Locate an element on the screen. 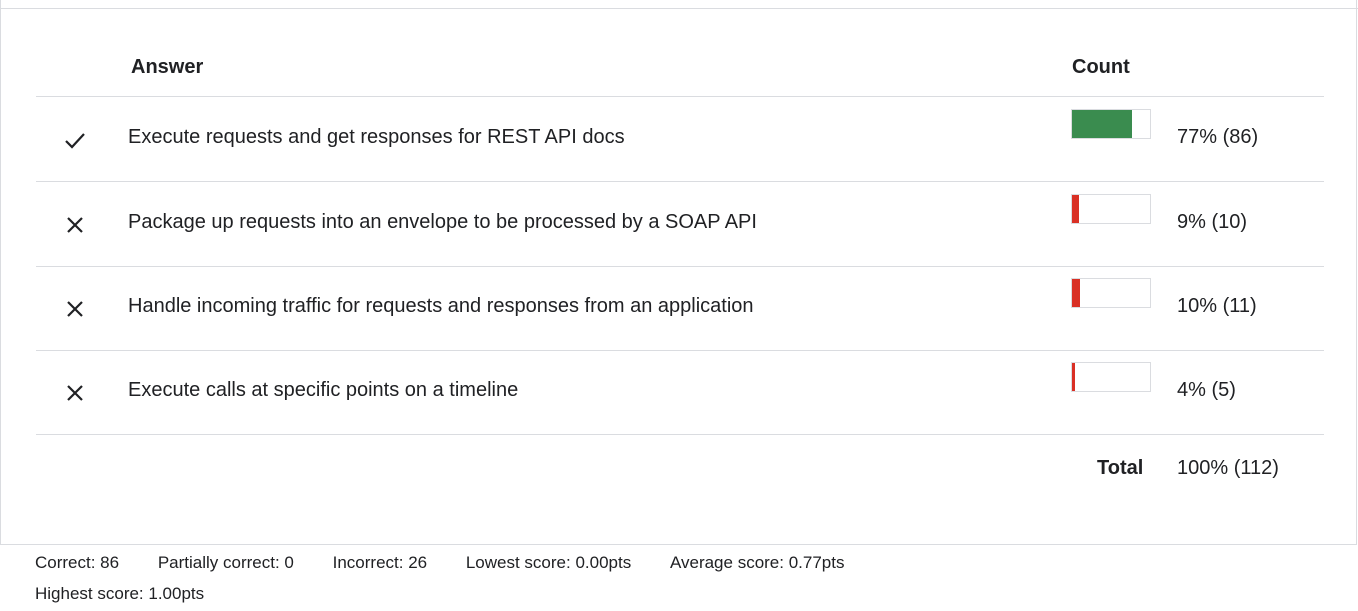  top-divider is located at coordinates (679, 8).